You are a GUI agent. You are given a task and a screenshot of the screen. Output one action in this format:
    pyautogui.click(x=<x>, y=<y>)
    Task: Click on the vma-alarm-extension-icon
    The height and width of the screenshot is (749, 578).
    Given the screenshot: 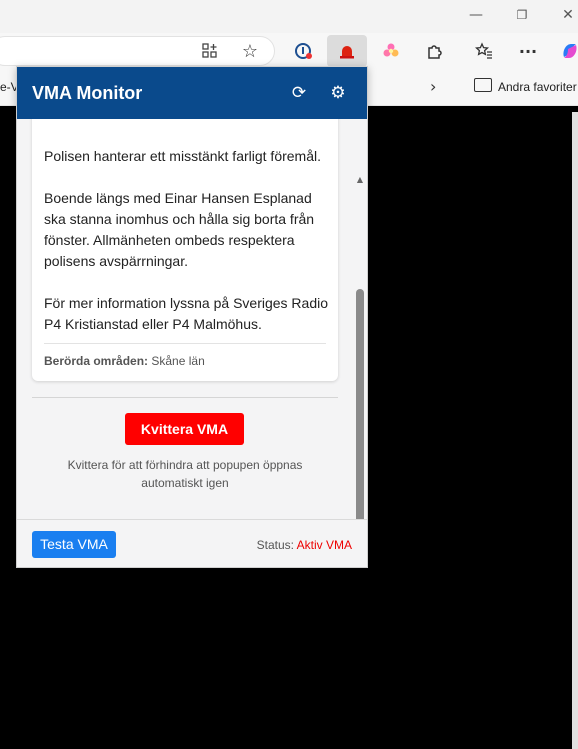 What is the action you would take?
    pyautogui.click(x=347, y=51)
    